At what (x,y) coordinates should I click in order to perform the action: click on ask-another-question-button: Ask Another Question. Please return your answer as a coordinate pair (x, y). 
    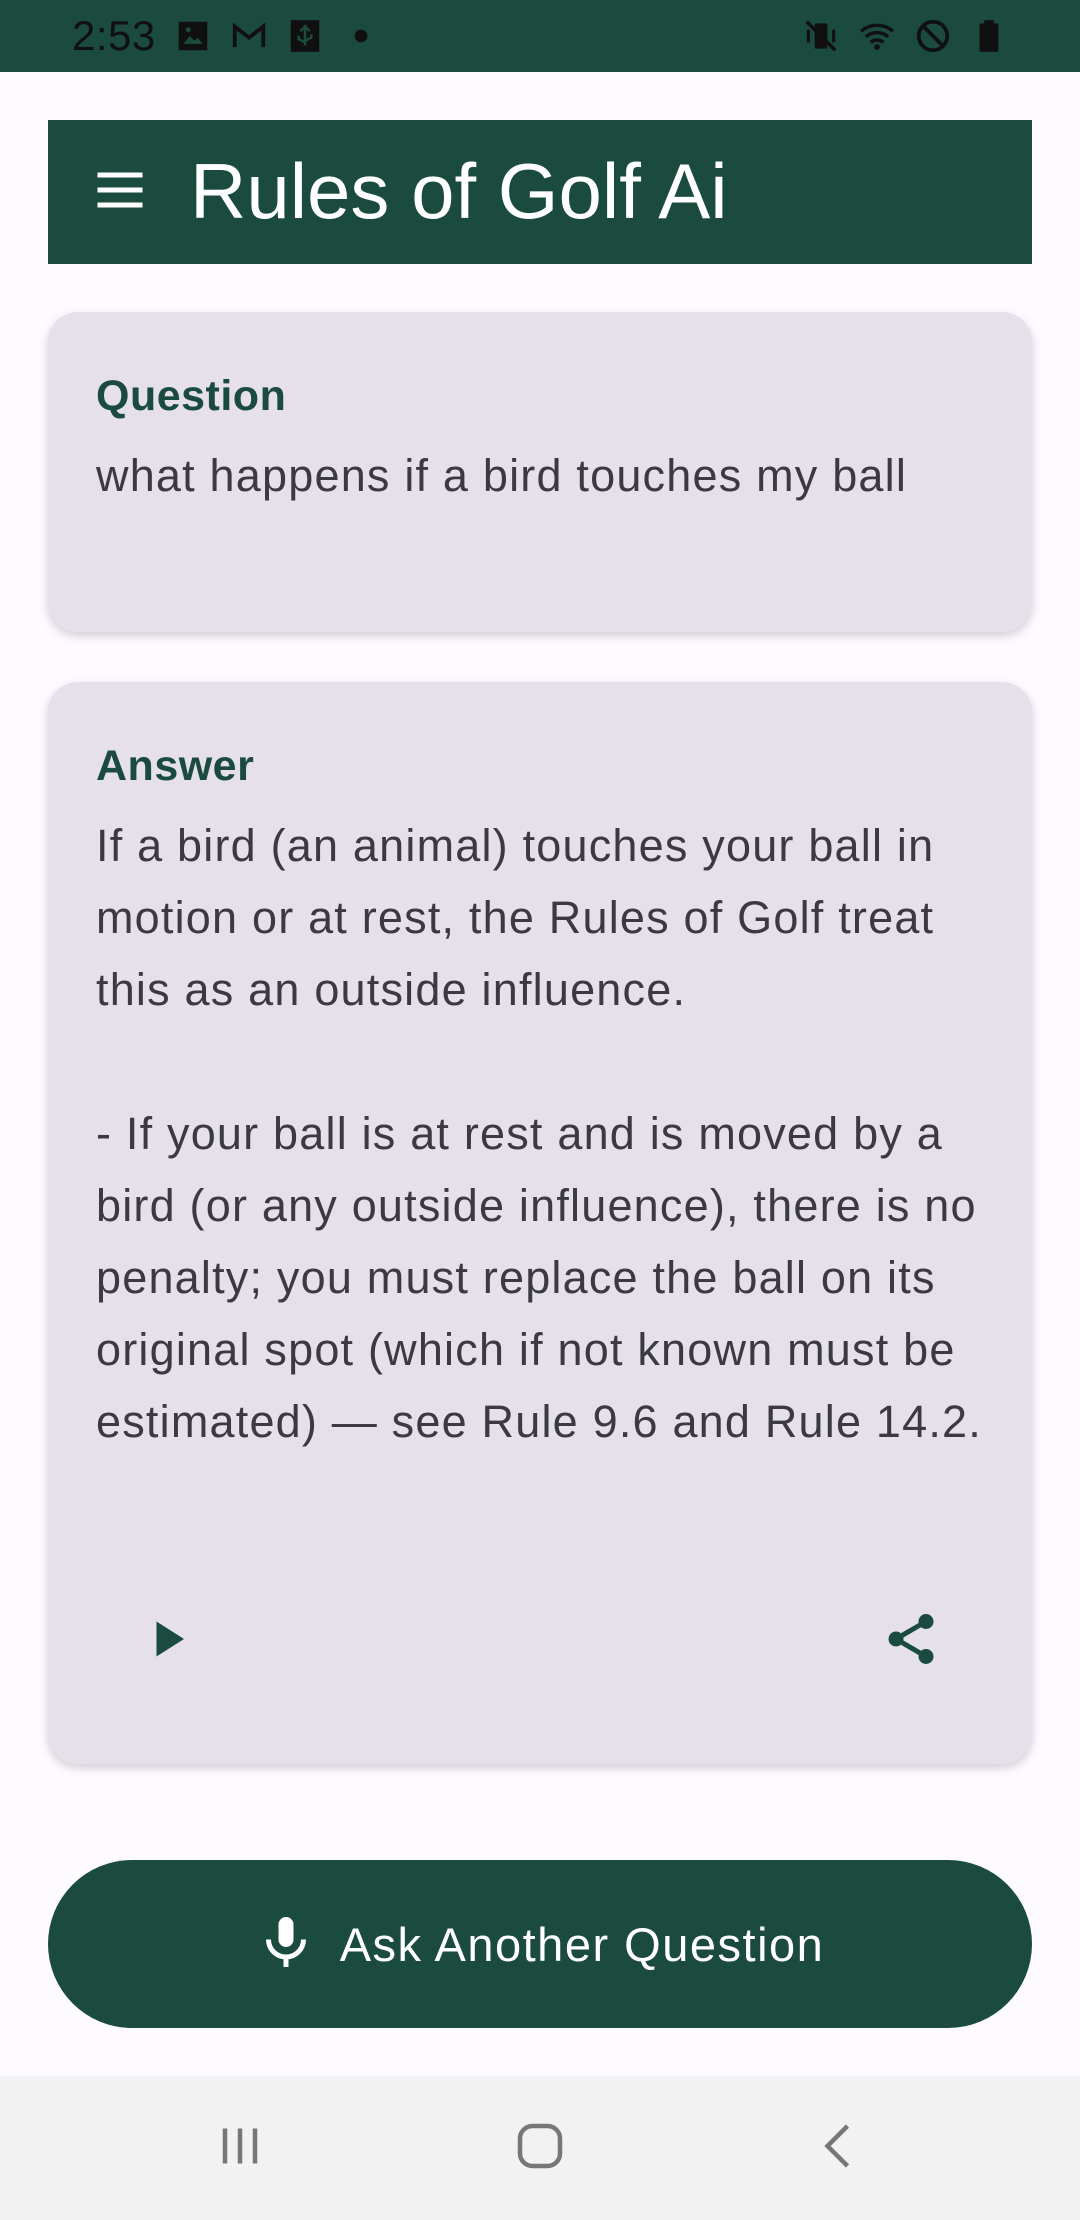
    Looking at the image, I should click on (540, 1944).